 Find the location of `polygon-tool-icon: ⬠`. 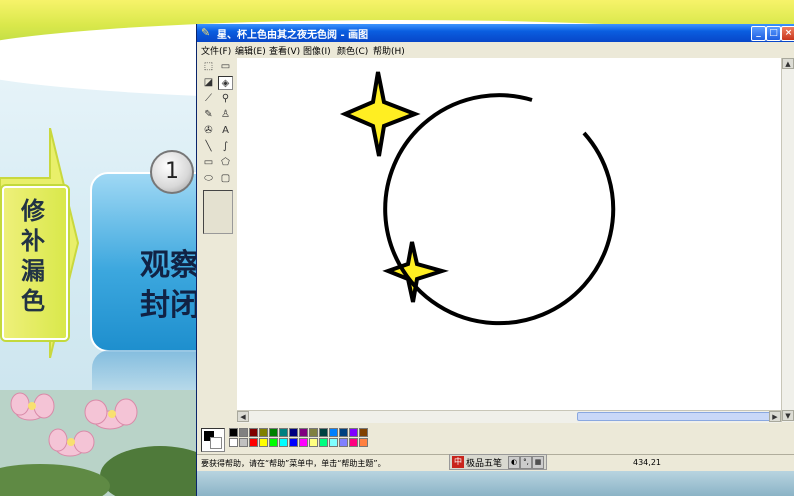

polygon-tool-icon: ⬠ is located at coordinates (225, 163).